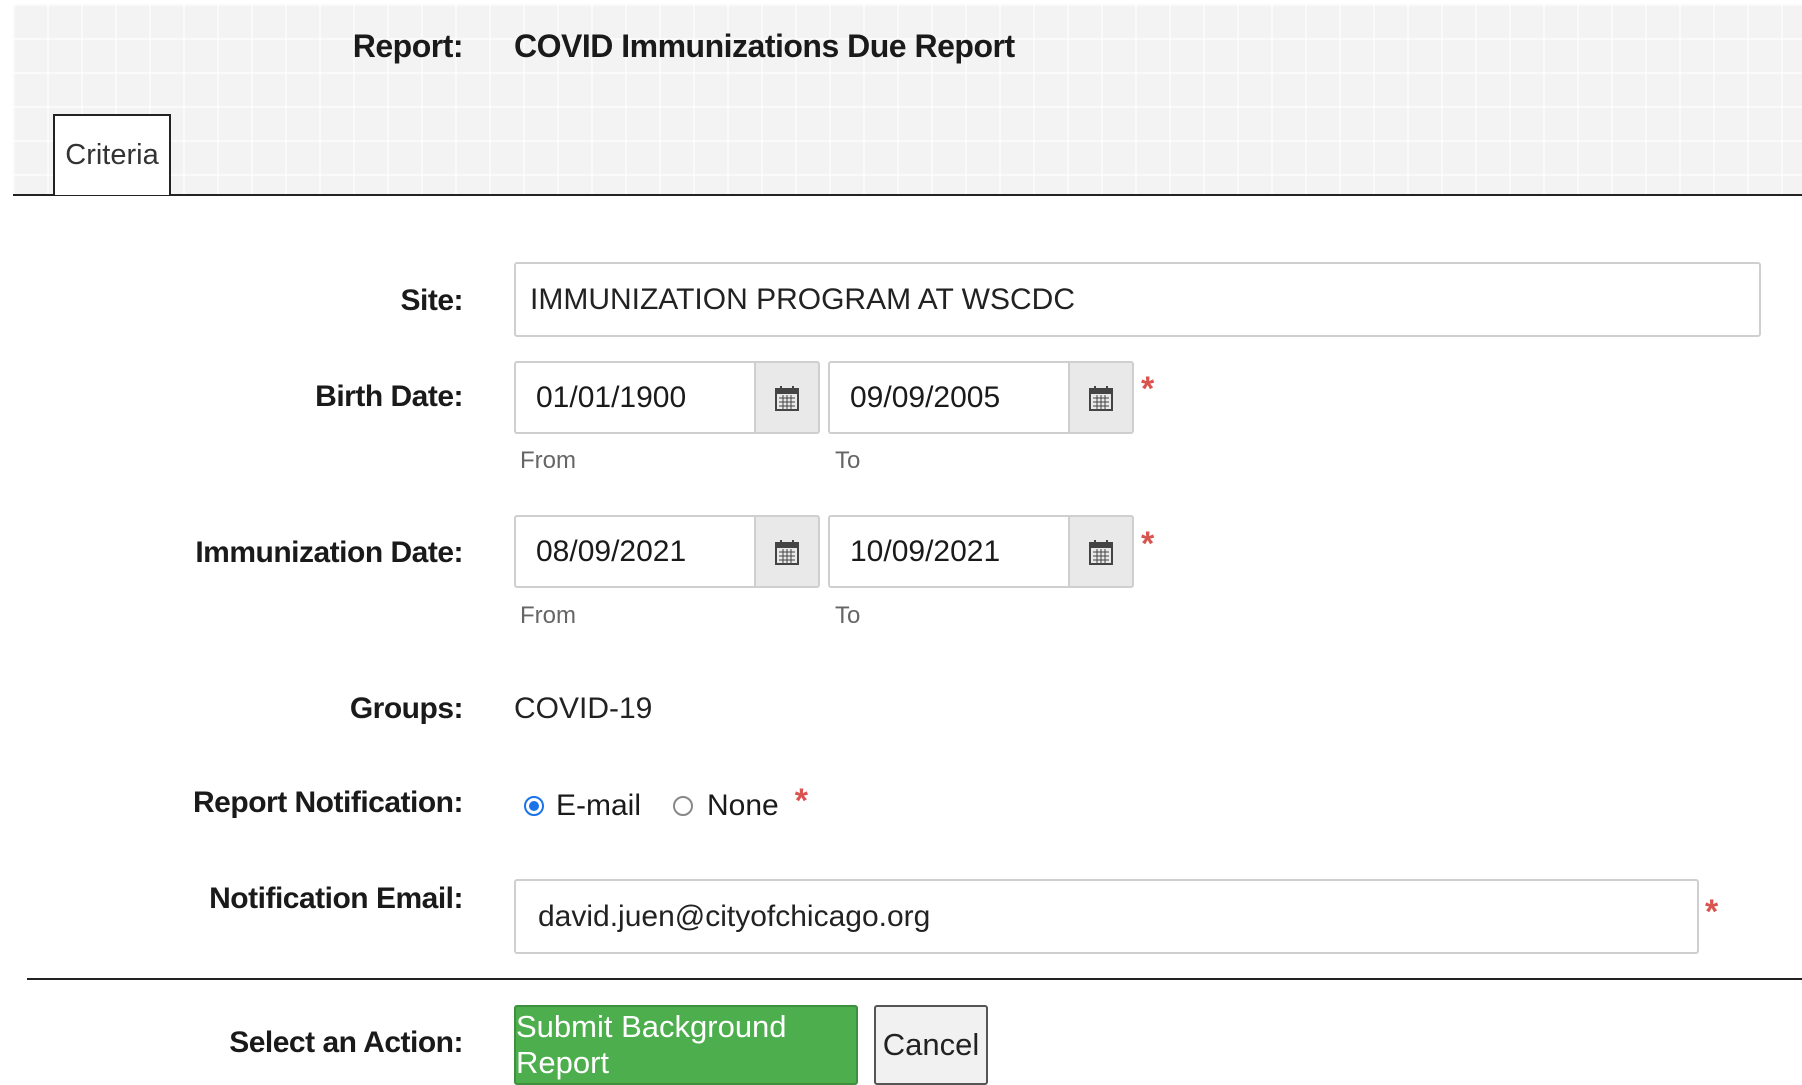  What do you see at coordinates (548, 615) in the screenshot?
I see `immunization-date-from-caption: From` at bounding box center [548, 615].